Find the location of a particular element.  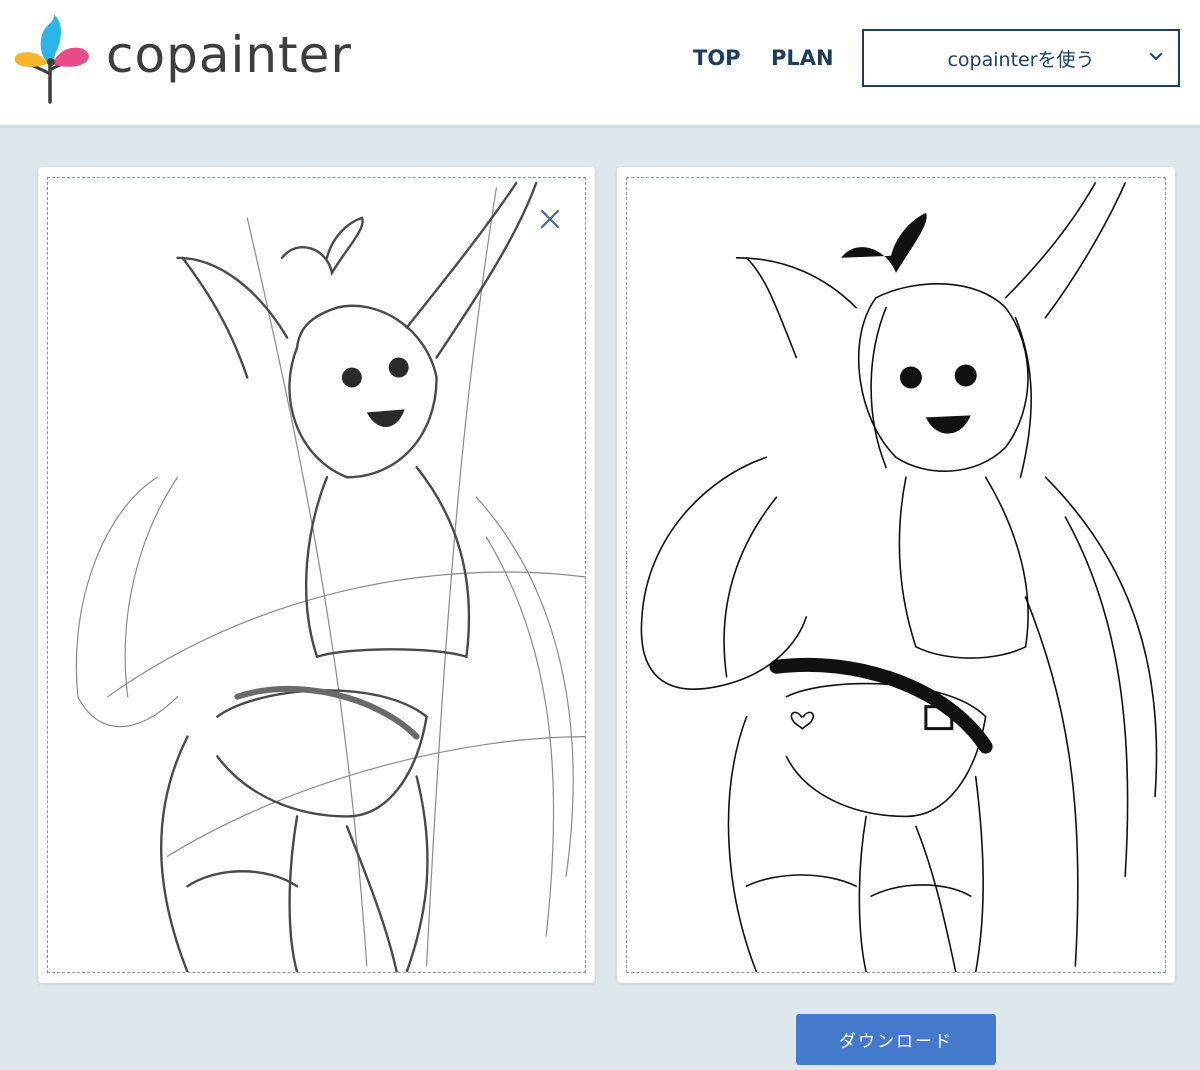

close-icon is located at coordinates (550, 219).